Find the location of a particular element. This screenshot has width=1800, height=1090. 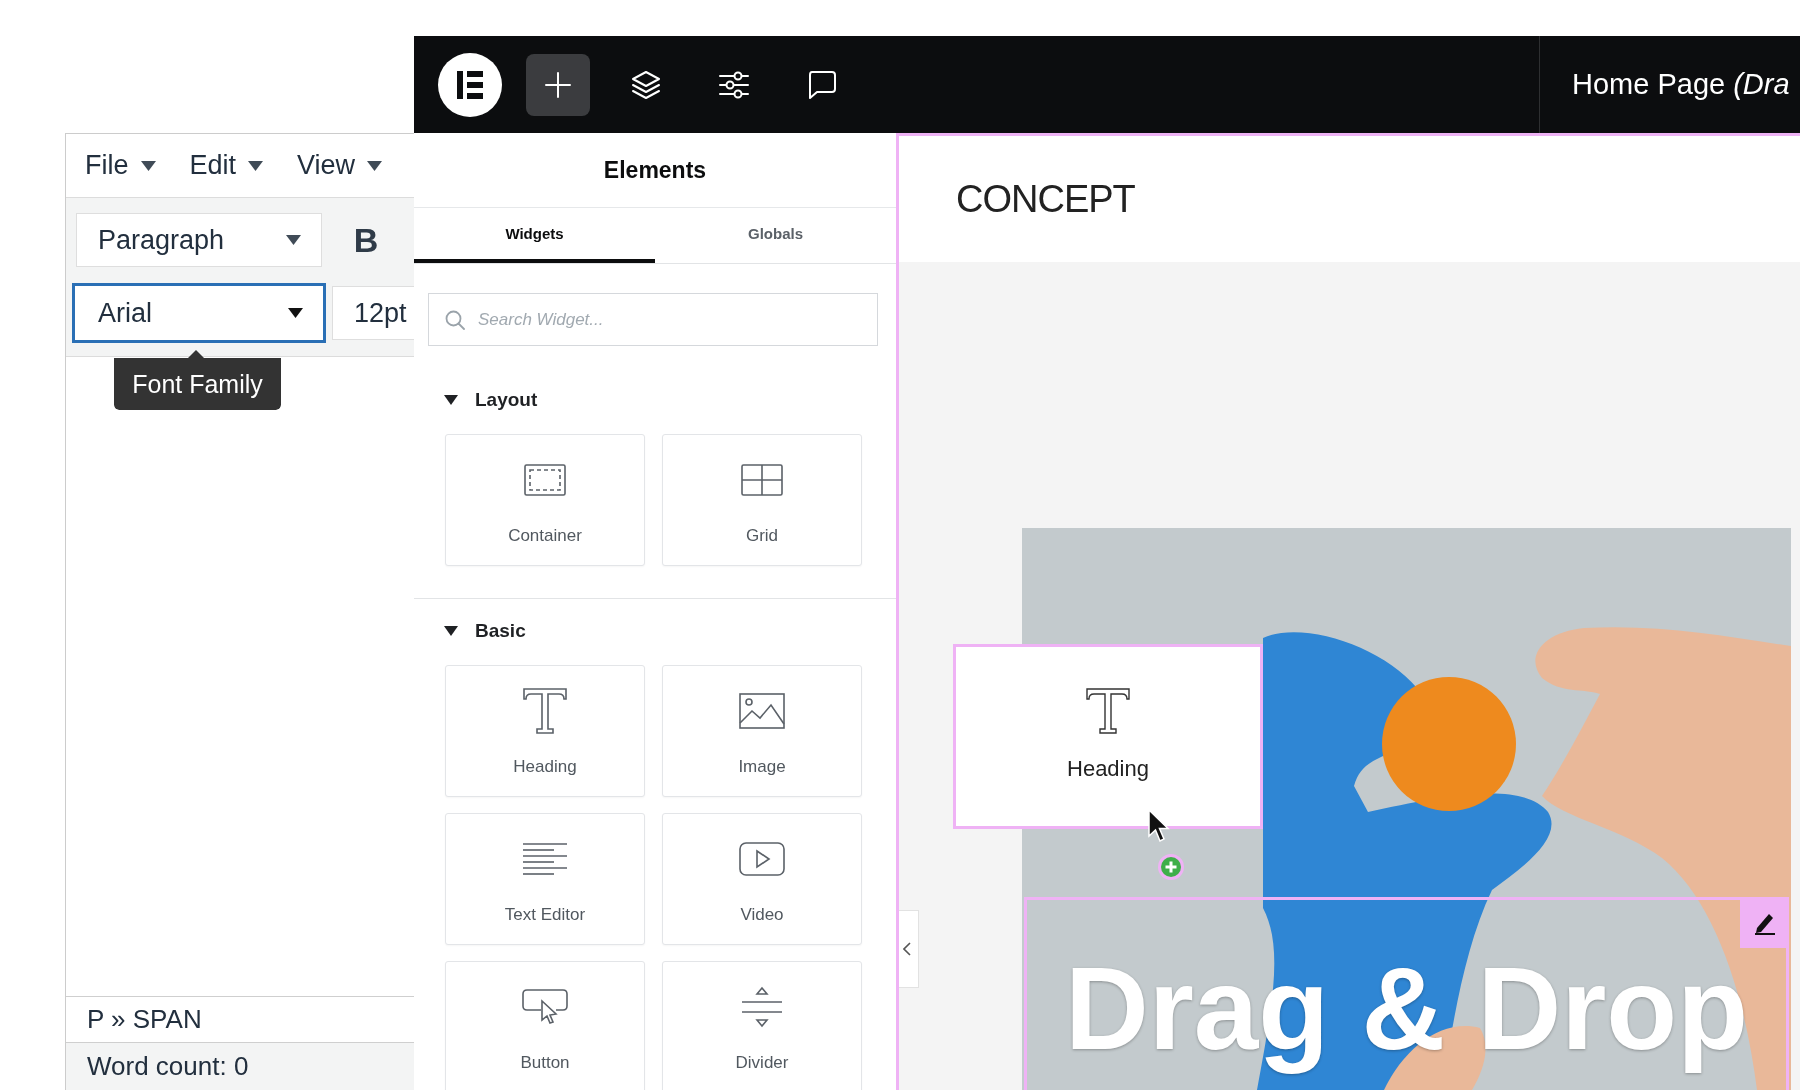

add-icon is located at coordinates (1171, 867).